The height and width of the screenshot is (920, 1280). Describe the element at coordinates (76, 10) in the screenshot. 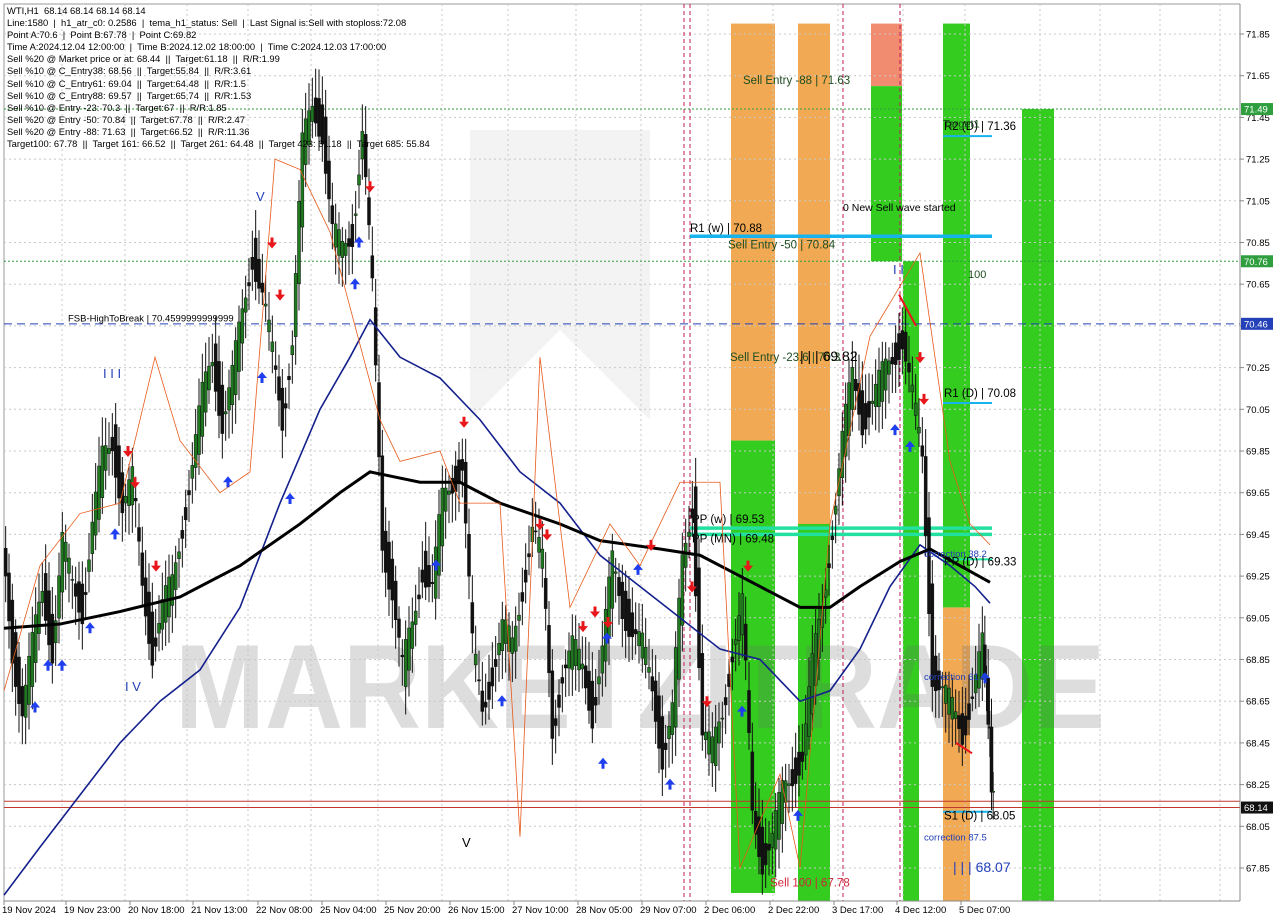

I see `info-line: WTI,H1 68.14 68.14 68.14 68.14` at that location.